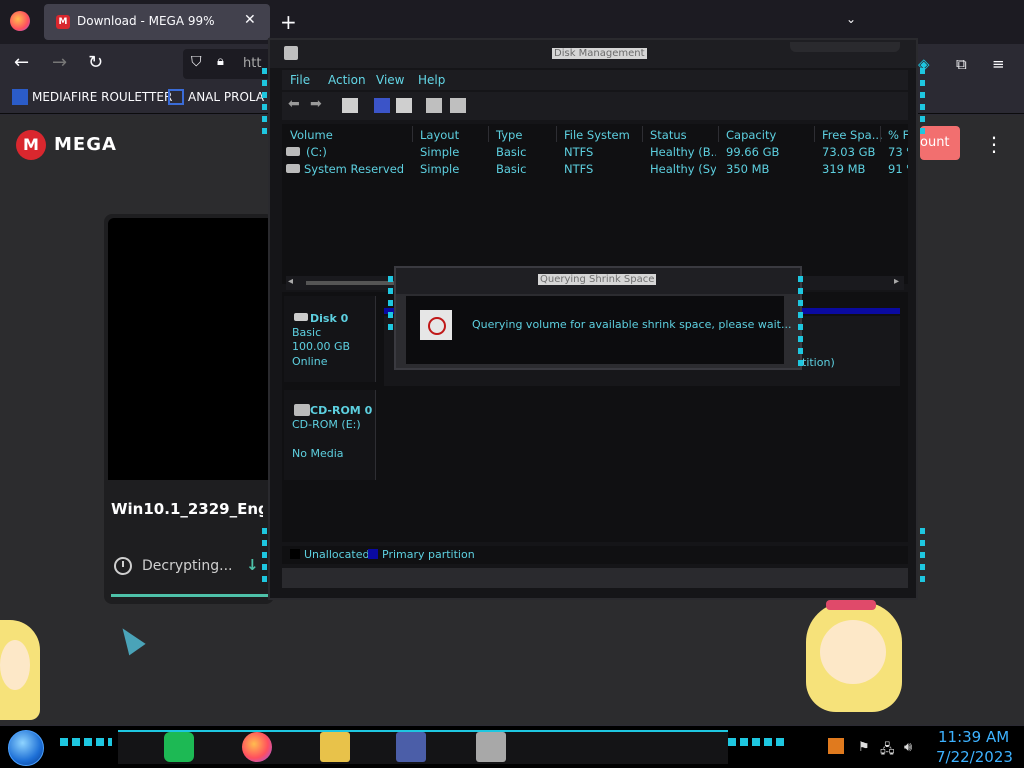 Image resolution: width=1024 pixels, height=768 pixels. What do you see at coordinates (511, 169) in the screenshot?
I see `table-row-type: Basic` at bounding box center [511, 169].